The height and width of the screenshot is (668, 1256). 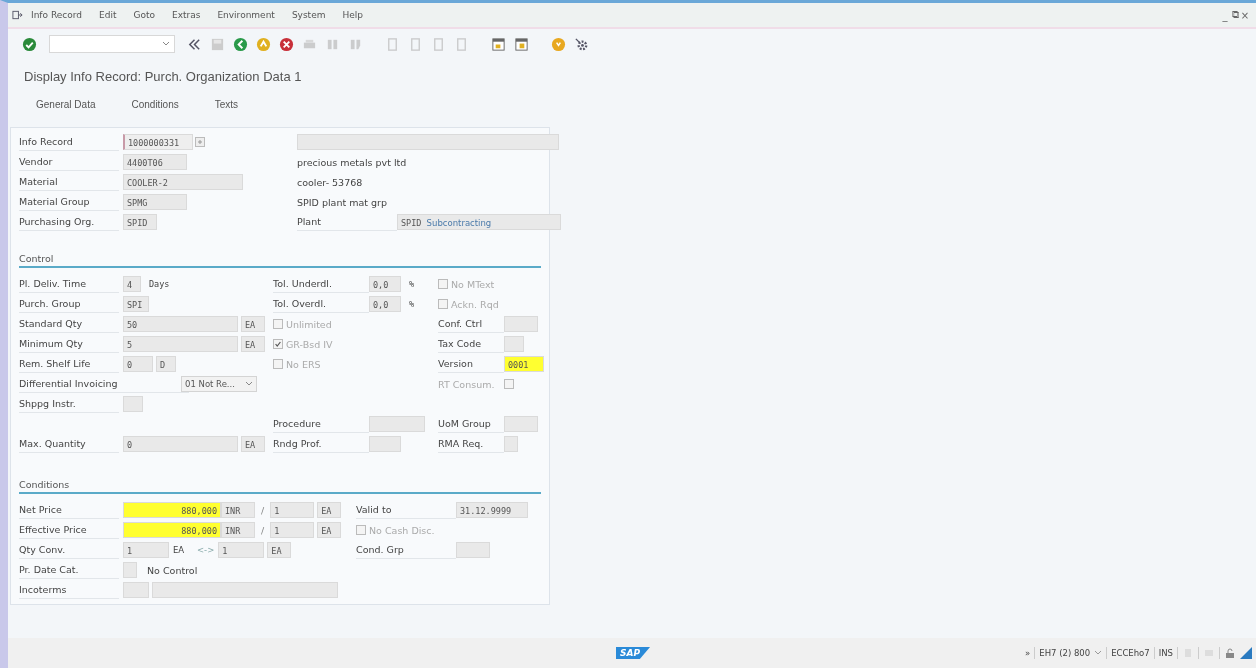 What do you see at coordinates (159, 284) in the screenshot?
I see `unit-label: Days` at bounding box center [159, 284].